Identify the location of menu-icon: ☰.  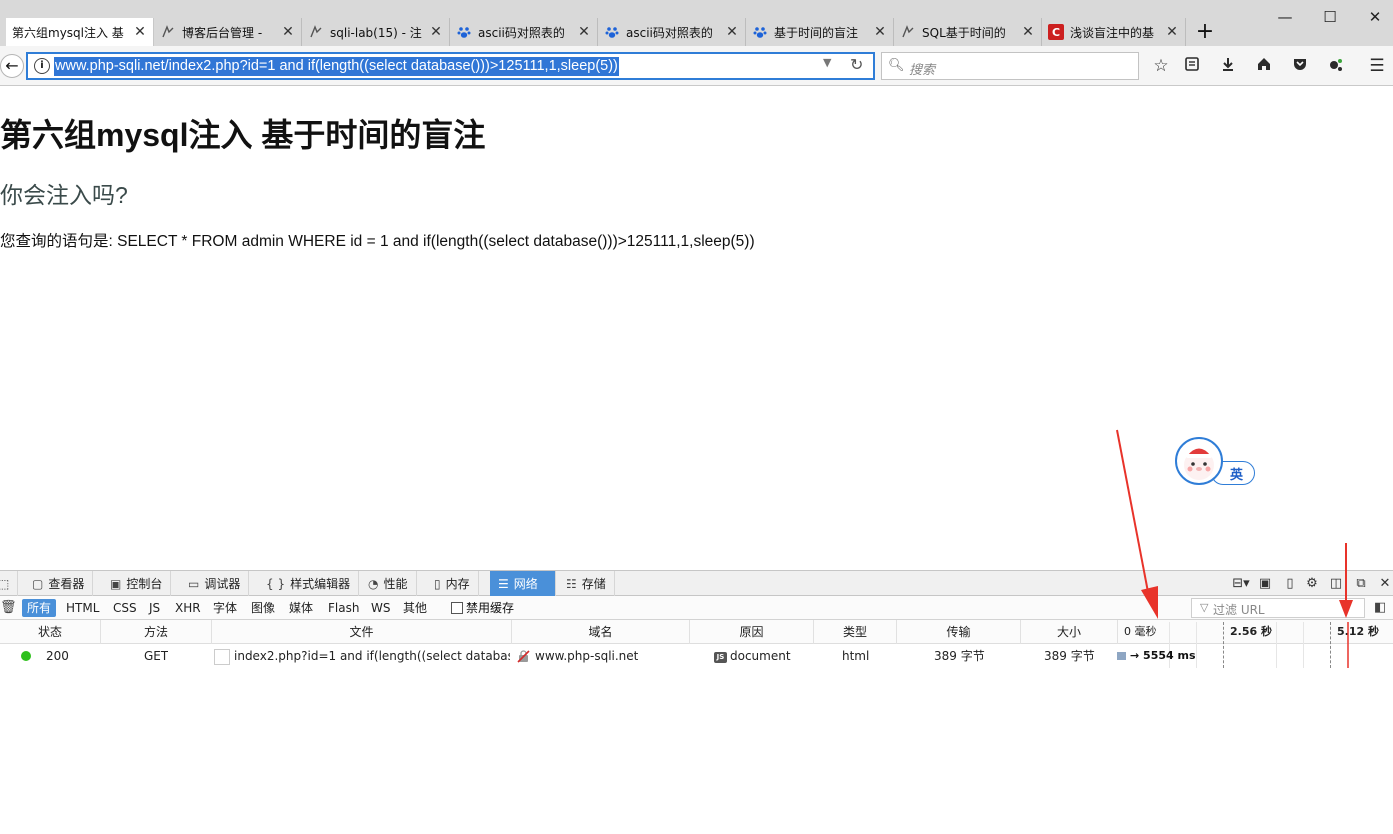
(1377, 67).